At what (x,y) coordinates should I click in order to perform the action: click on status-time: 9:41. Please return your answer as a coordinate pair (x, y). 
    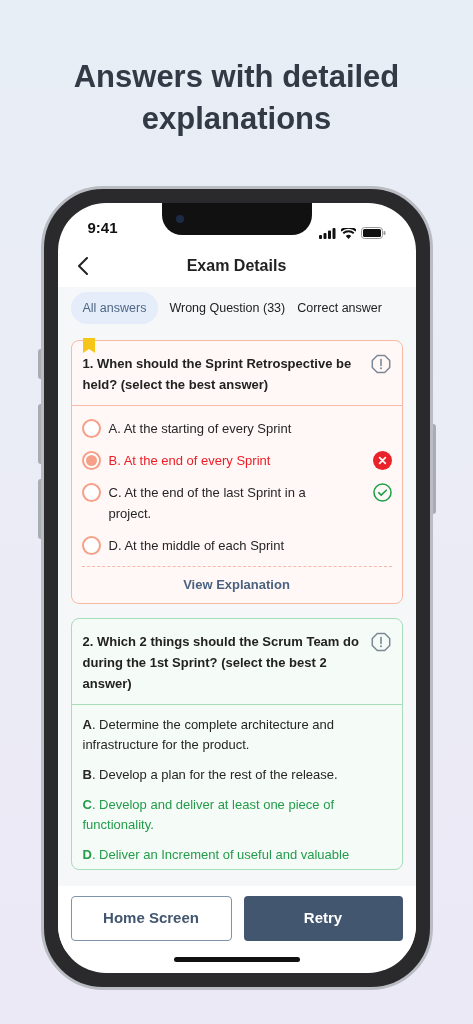
    Looking at the image, I should click on (102, 227).